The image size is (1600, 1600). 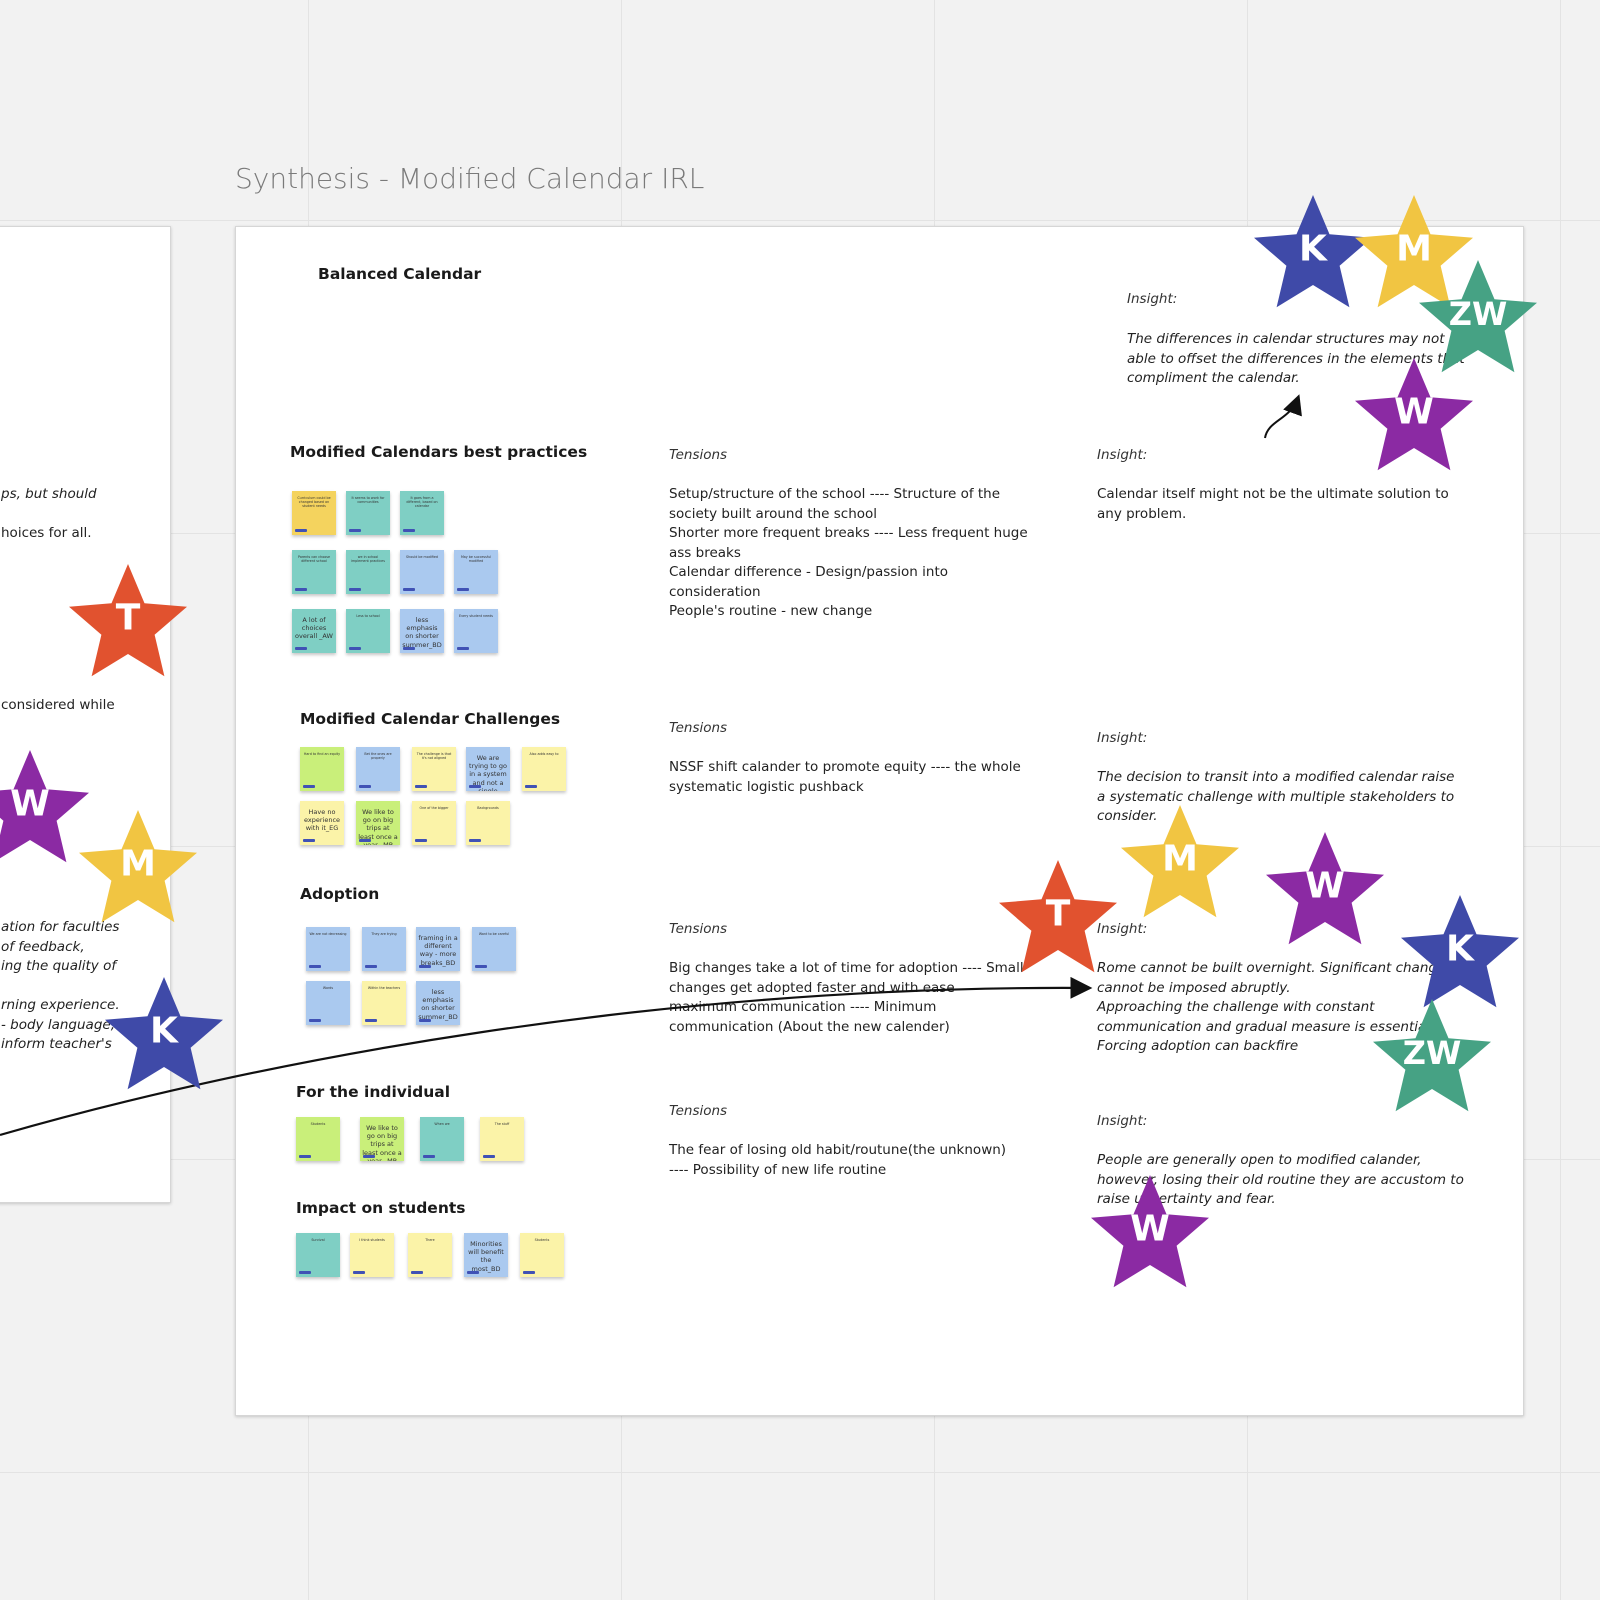 I want to click on sticky-note: Minorities will benefit the most_BD, so click(x=486, y=1255).